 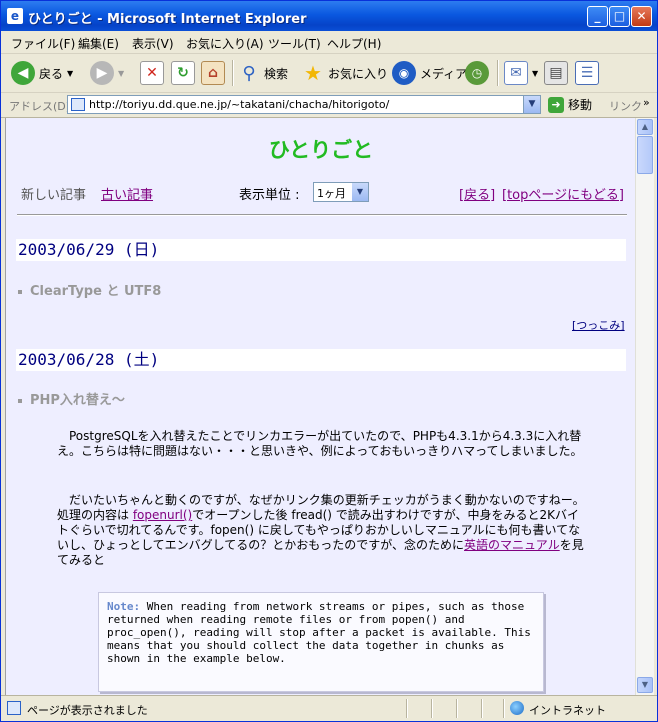 What do you see at coordinates (556, 104) in the screenshot?
I see `go-arrow-icon: ➜` at bounding box center [556, 104].